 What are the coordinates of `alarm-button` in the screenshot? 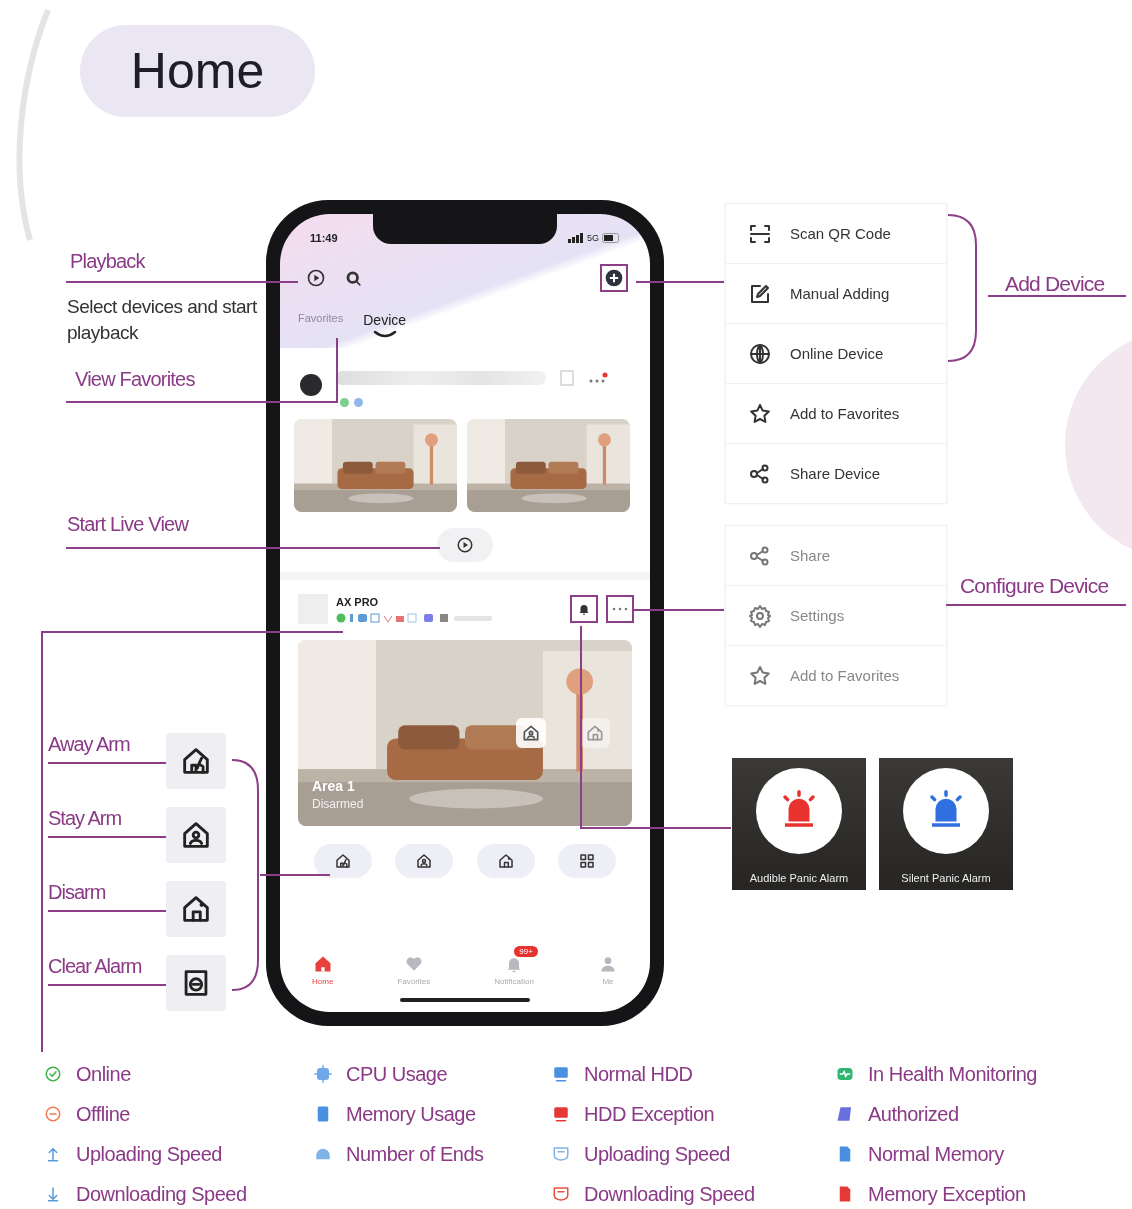 It's located at (584, 609).